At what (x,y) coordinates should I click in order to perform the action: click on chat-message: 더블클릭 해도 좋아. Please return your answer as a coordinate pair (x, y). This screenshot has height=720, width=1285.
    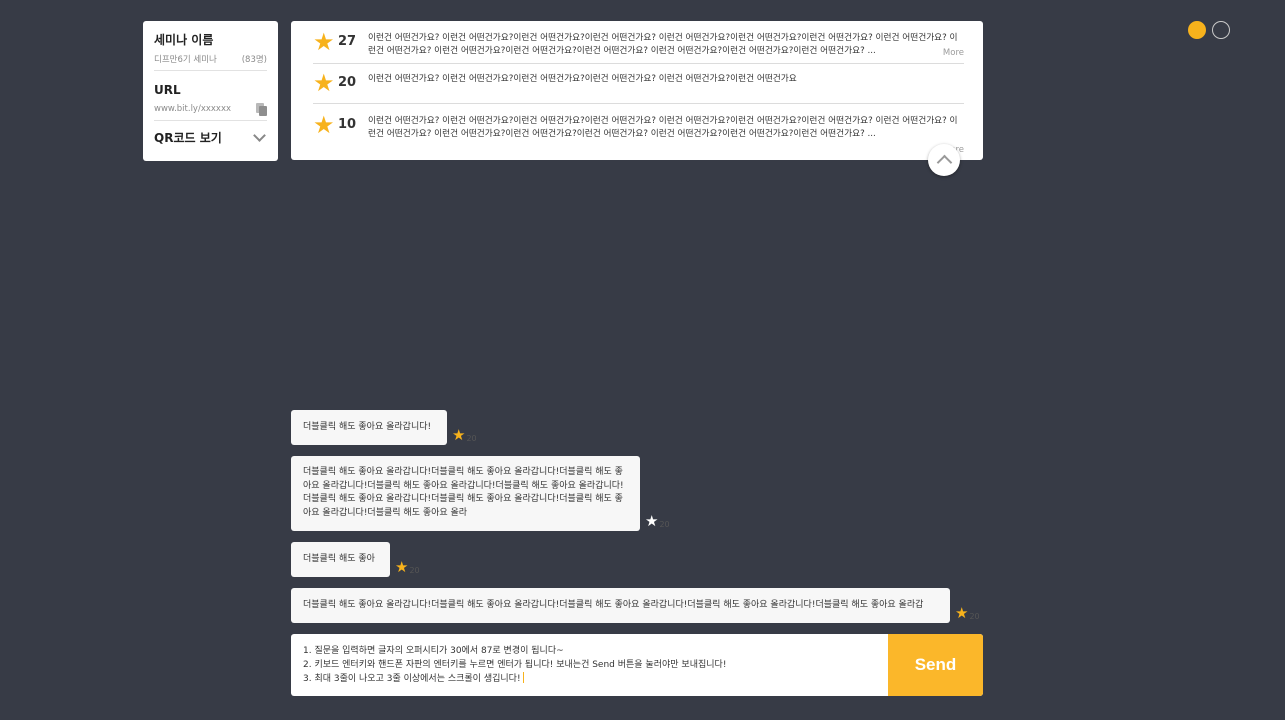
    Looking at the image, I should click on (340, 559).